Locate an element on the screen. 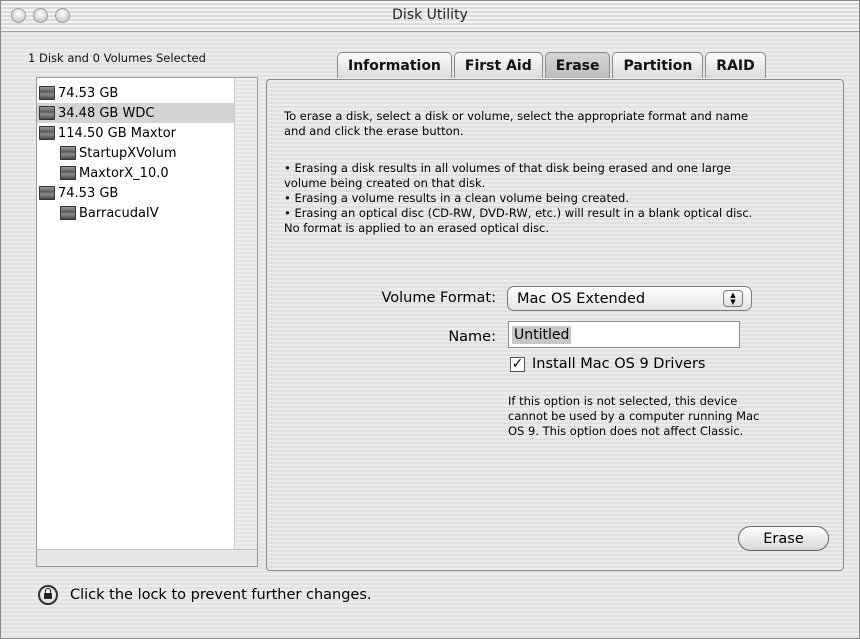  volume-label: StartupXVolum is located at coordinates (128, 153).